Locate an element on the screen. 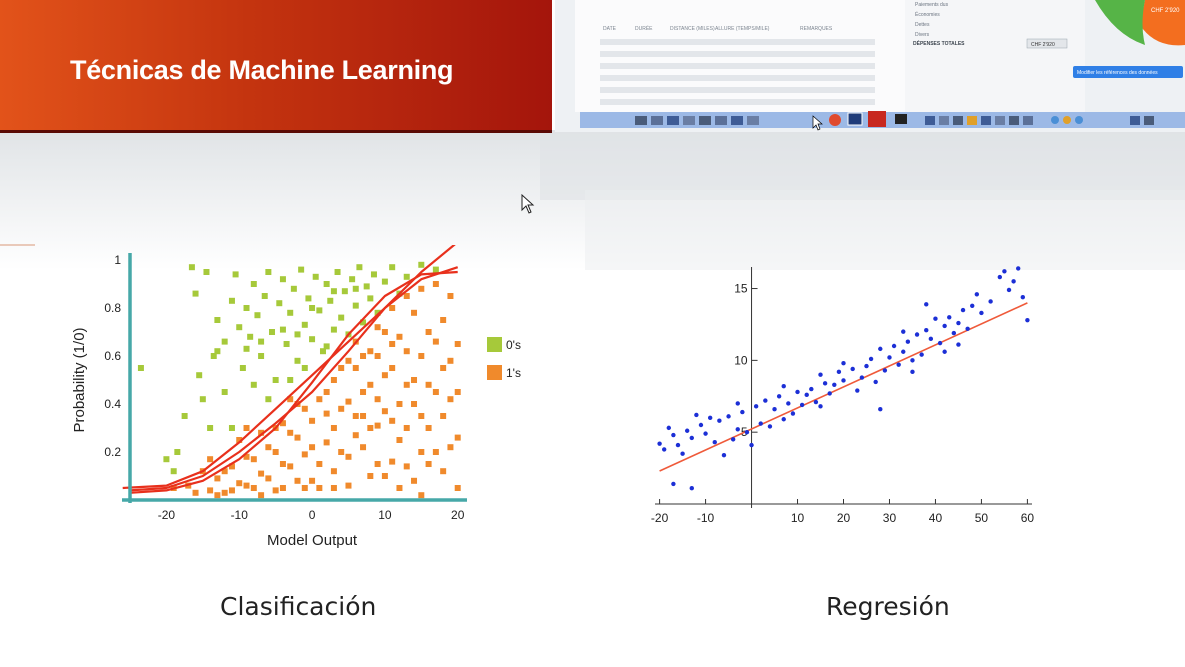 Image resolution: width=1185 pixels, height=667 pixels. x-tick-label: -10 is located at coordinates (706, 518).